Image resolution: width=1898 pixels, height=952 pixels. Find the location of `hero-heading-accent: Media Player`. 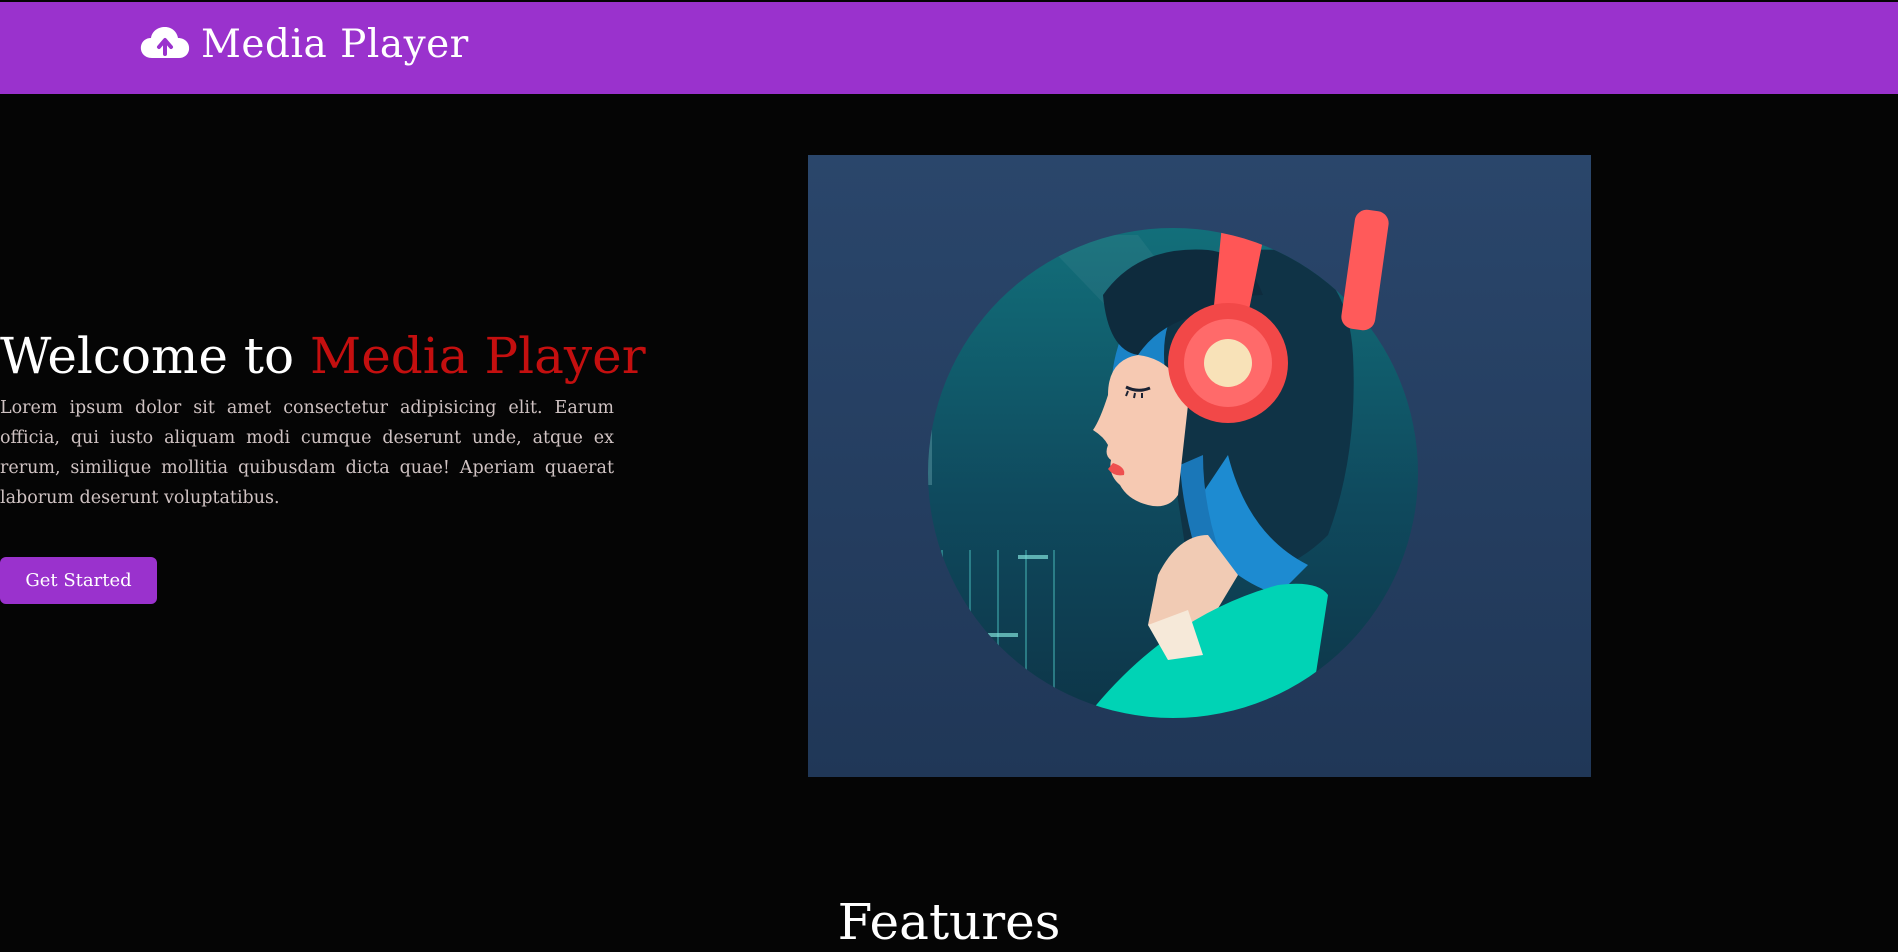

hero-heading-accent: Media Player is located at coordinates (478, 356).